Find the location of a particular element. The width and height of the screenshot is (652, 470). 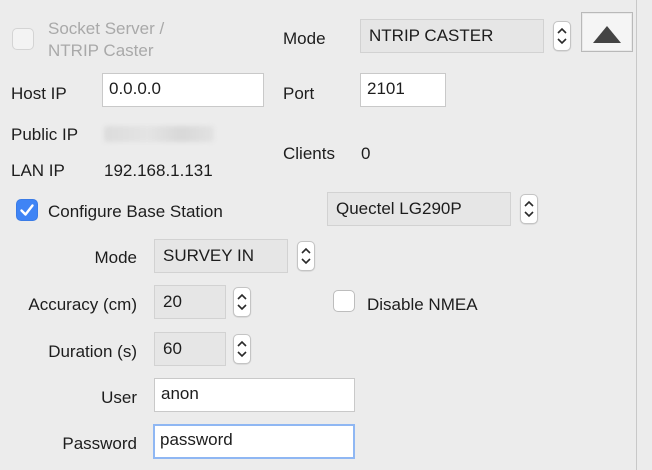

host-ip-input: 0.0.0.0 is located at coordinates (183, 90).